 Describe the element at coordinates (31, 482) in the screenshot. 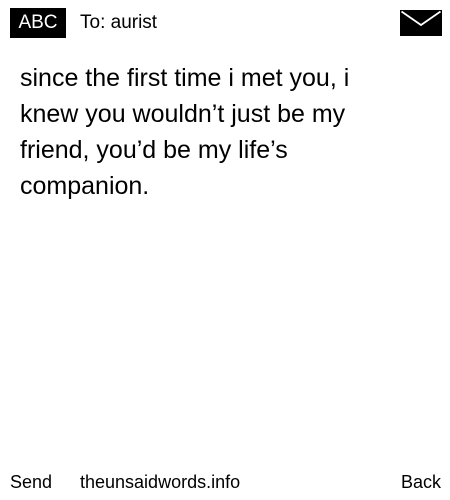

I see `send-softkey: Send` at that location.